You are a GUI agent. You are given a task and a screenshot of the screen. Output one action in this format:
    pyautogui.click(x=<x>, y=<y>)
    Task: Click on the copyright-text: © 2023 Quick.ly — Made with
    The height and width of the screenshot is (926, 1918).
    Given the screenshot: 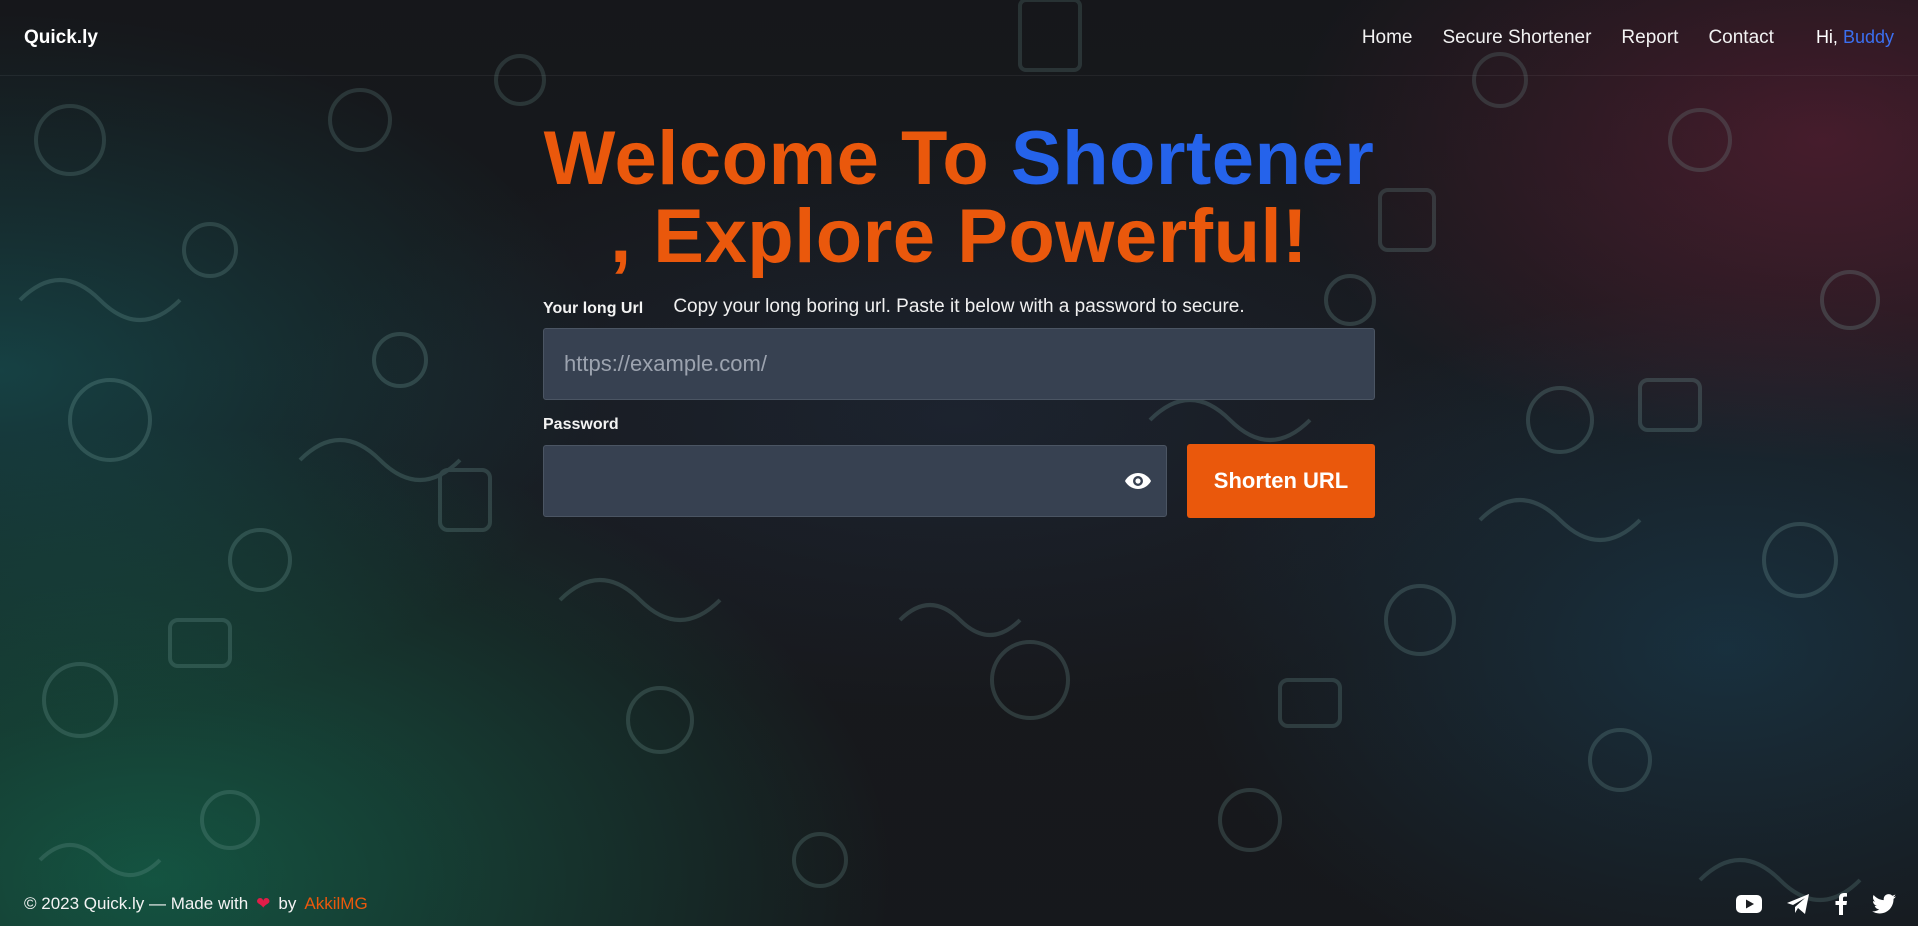 What is the action you would take?
    pyautogui.click(x=136, y=903)
    